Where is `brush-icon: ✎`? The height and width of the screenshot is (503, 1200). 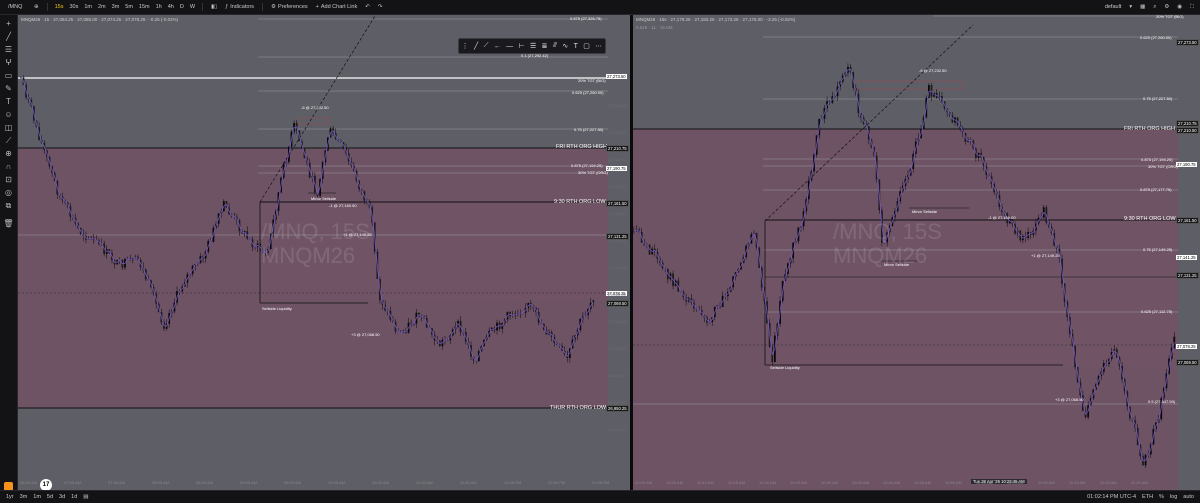 brush-icon: ✎ is located at coordinates (8, 88).